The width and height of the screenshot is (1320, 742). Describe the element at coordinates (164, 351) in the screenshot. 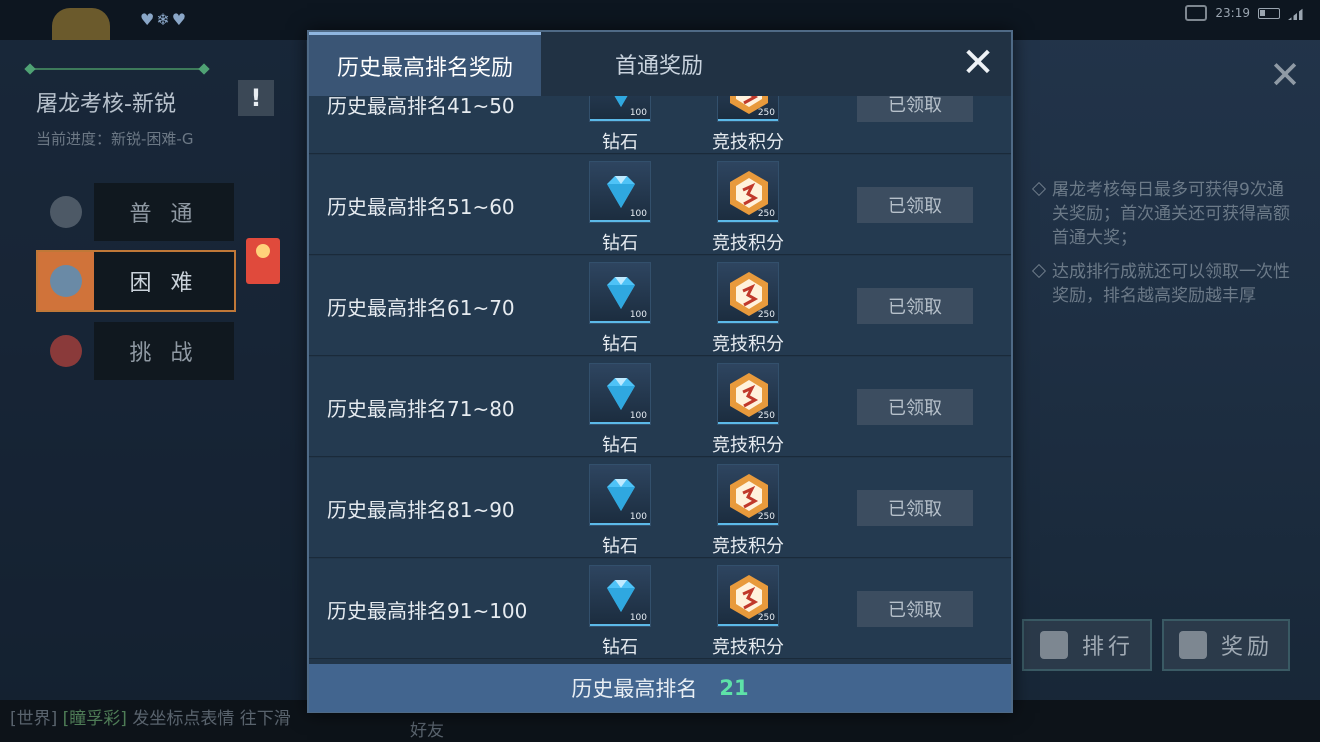

I see `difficulty-label: 挑 战` at that location.